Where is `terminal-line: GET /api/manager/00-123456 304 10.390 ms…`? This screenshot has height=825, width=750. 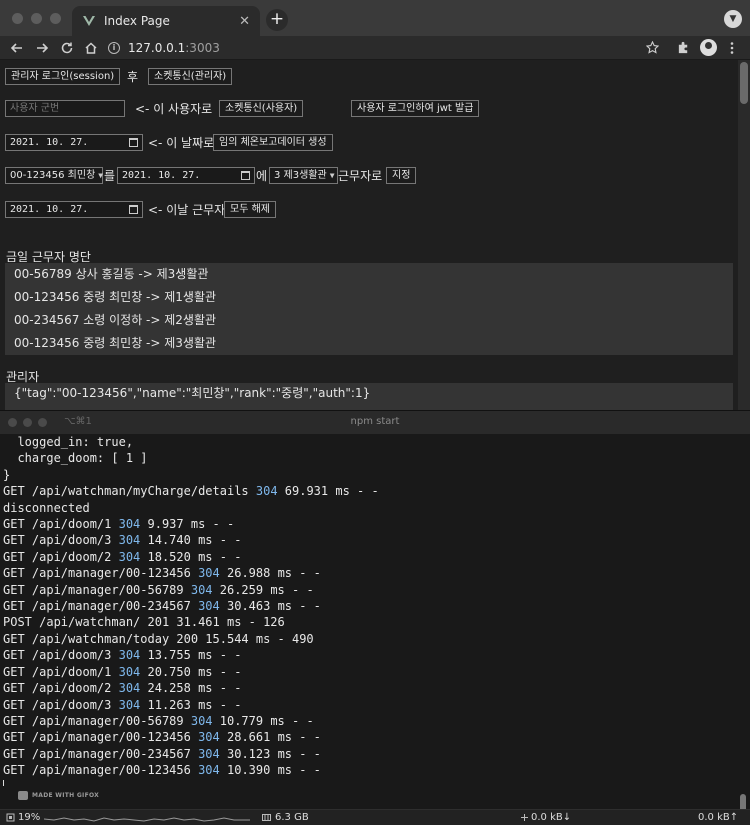
terminal-line: GET /api/manager/00-123456 304 10.390 ms… is located at coordinates (370, 770).